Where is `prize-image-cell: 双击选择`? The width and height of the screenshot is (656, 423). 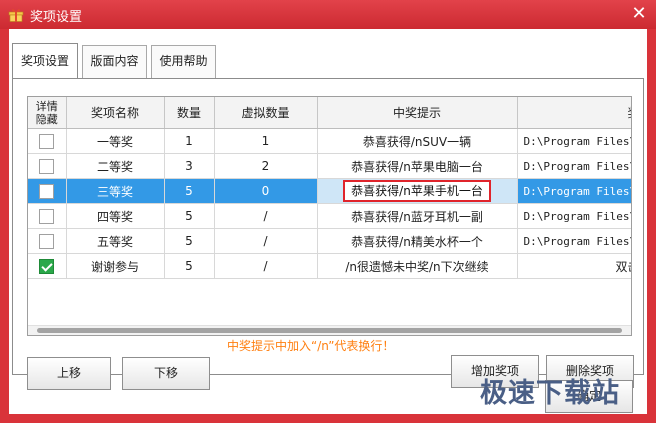 prize-image-cell: 双击选择 is located at coordinates (574, 266).